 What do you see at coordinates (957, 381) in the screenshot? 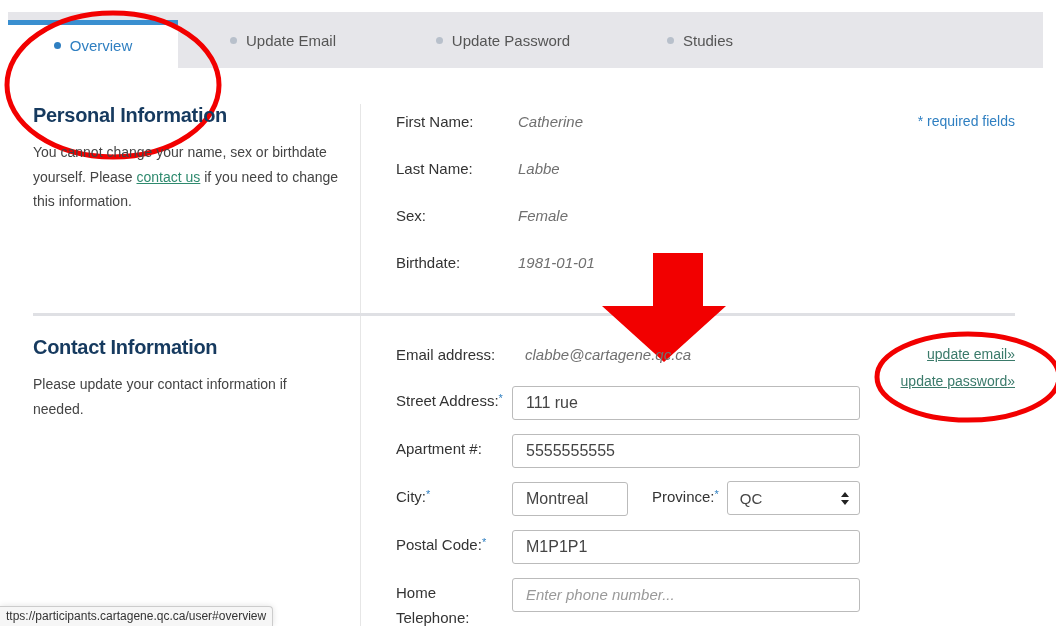
I see `update-link: update password»` at bounding box center [957, 381].